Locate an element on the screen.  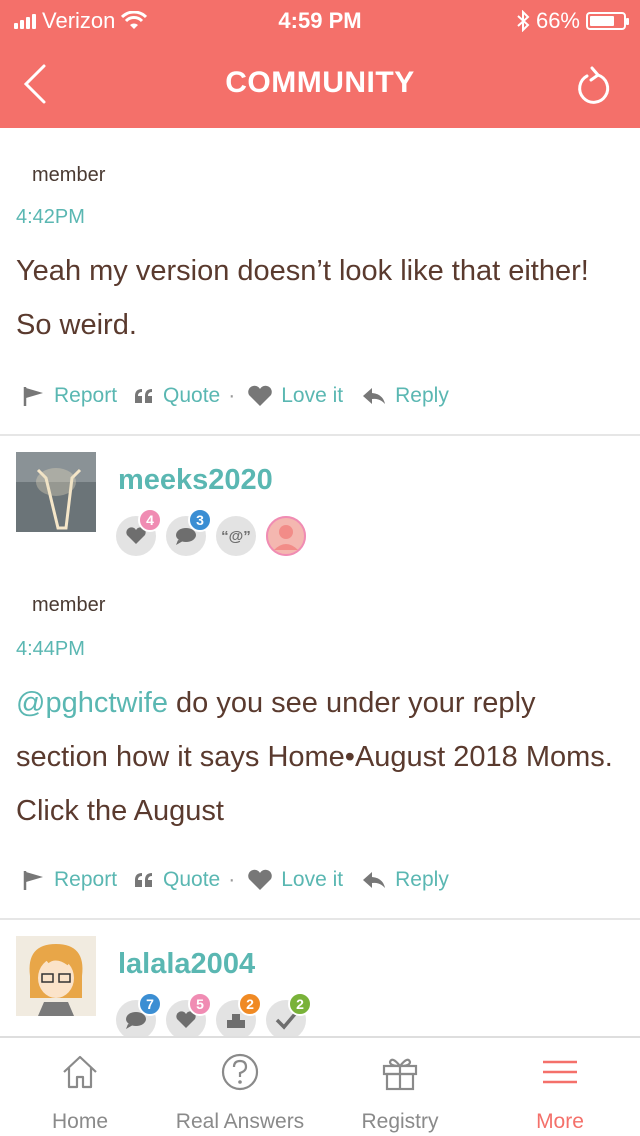
profile-badge is located at coordinates (286, 536).